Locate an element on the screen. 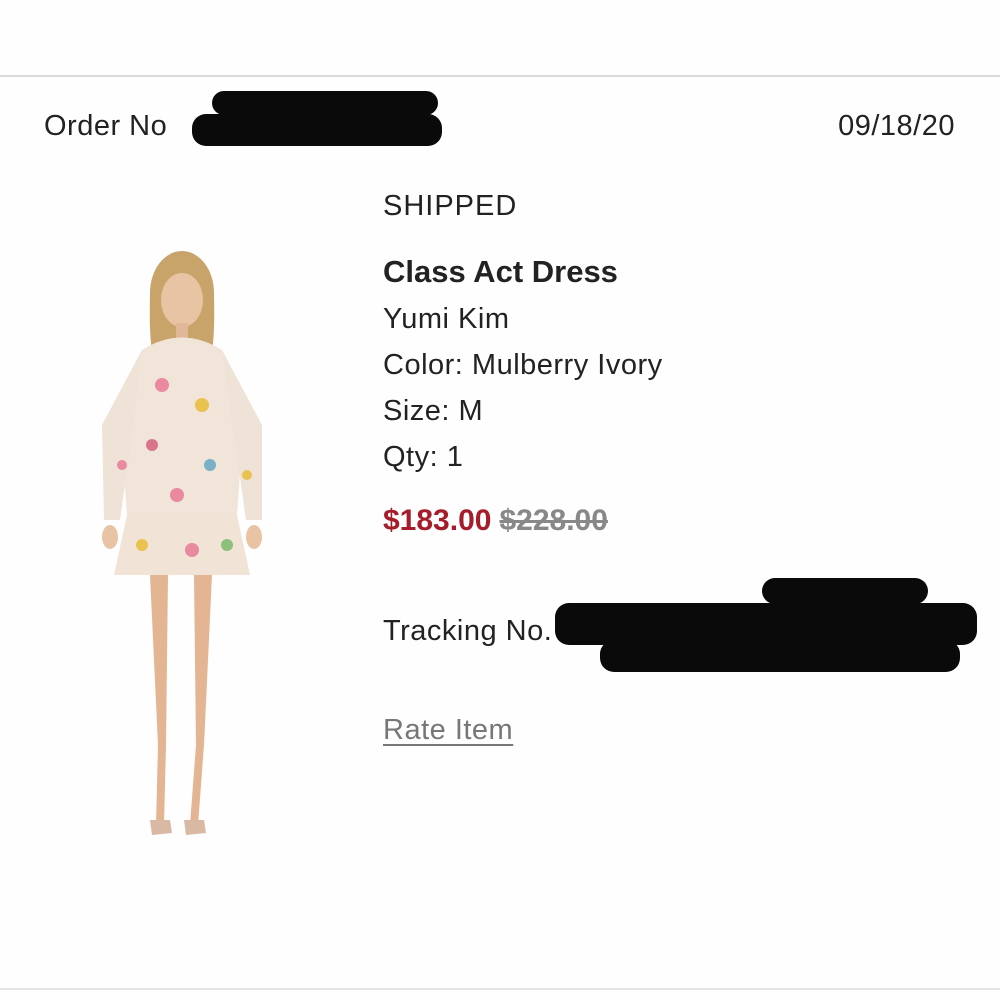 This screenshot has height=1000, width=1000. tracking-number-redaction-bottom is located at coordinates (780, 656).